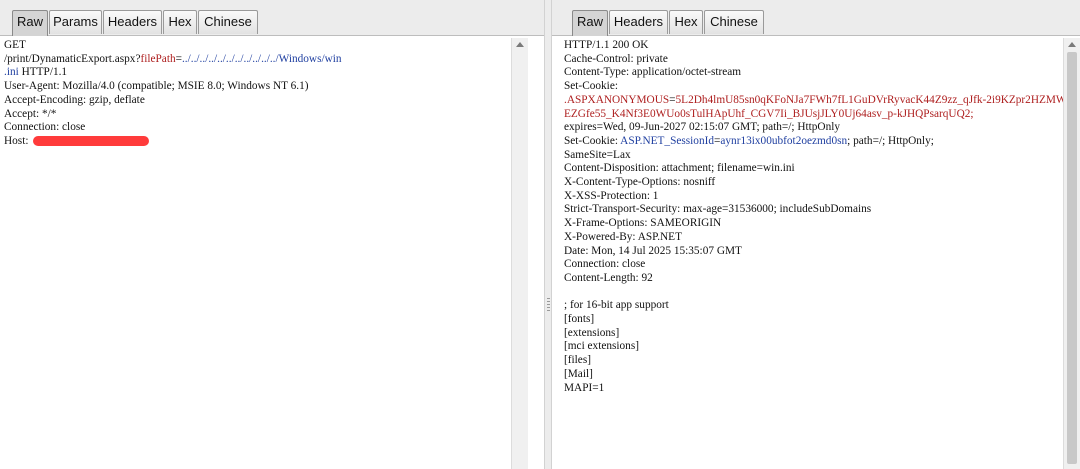  What do you see at coordinates (578, 373) in the screenshot?
I see `response-body-line: [Mail]` at bounding box center [578, 373].